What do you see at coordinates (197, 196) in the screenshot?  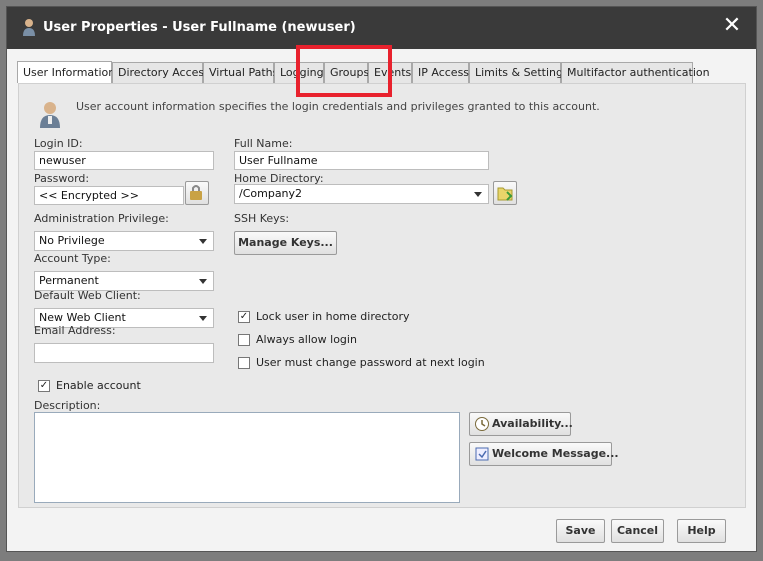 I see `key-edit-icon` at bounding box center [197, 196].